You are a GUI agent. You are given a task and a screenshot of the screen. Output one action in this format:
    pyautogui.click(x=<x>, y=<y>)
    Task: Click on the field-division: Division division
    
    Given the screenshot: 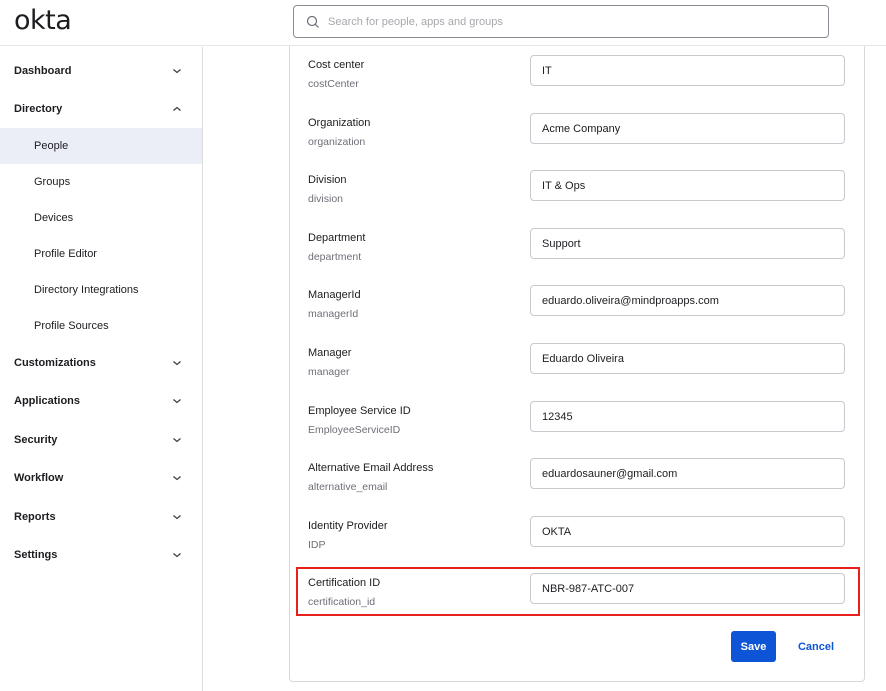 What is the action you would take?
    pyautogui.click(x=577, y=197)
    